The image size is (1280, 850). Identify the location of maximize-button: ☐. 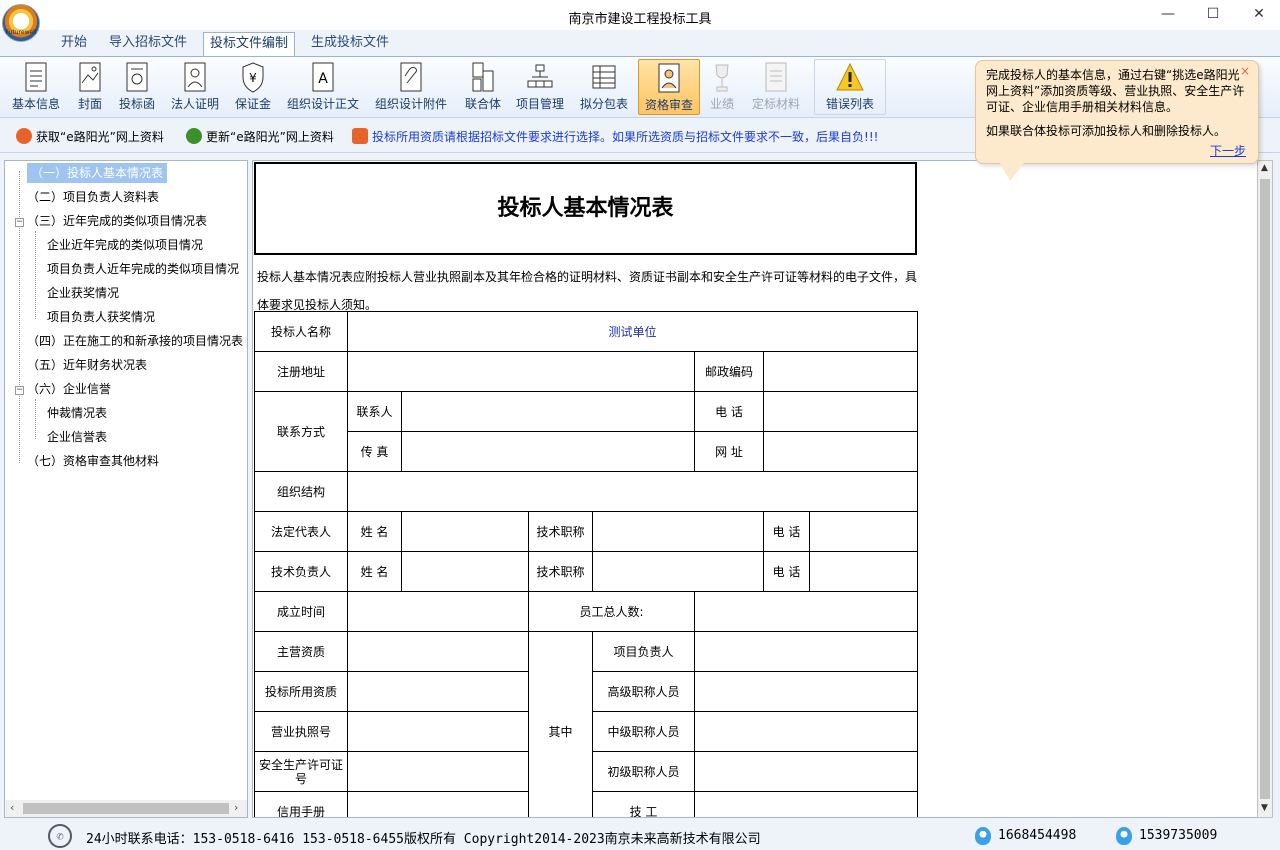
(1213, 14).